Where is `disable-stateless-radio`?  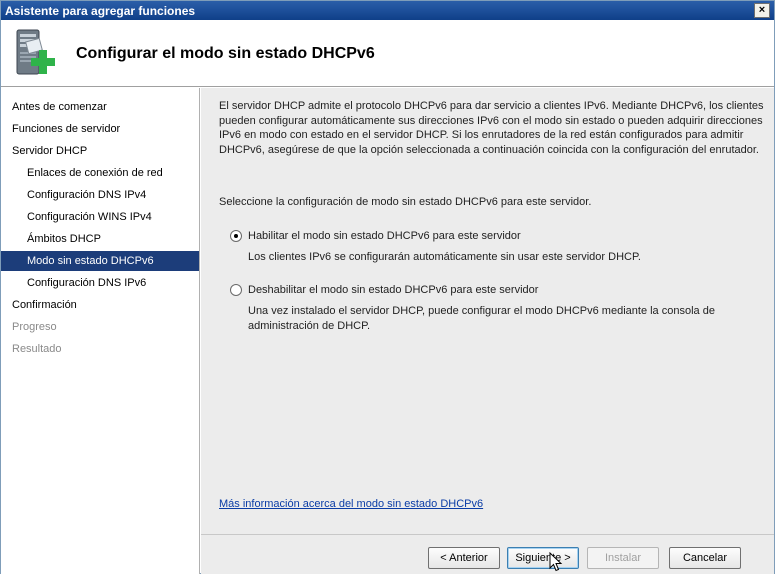 disable-stateless-radio is located at coordinates (236, 290).